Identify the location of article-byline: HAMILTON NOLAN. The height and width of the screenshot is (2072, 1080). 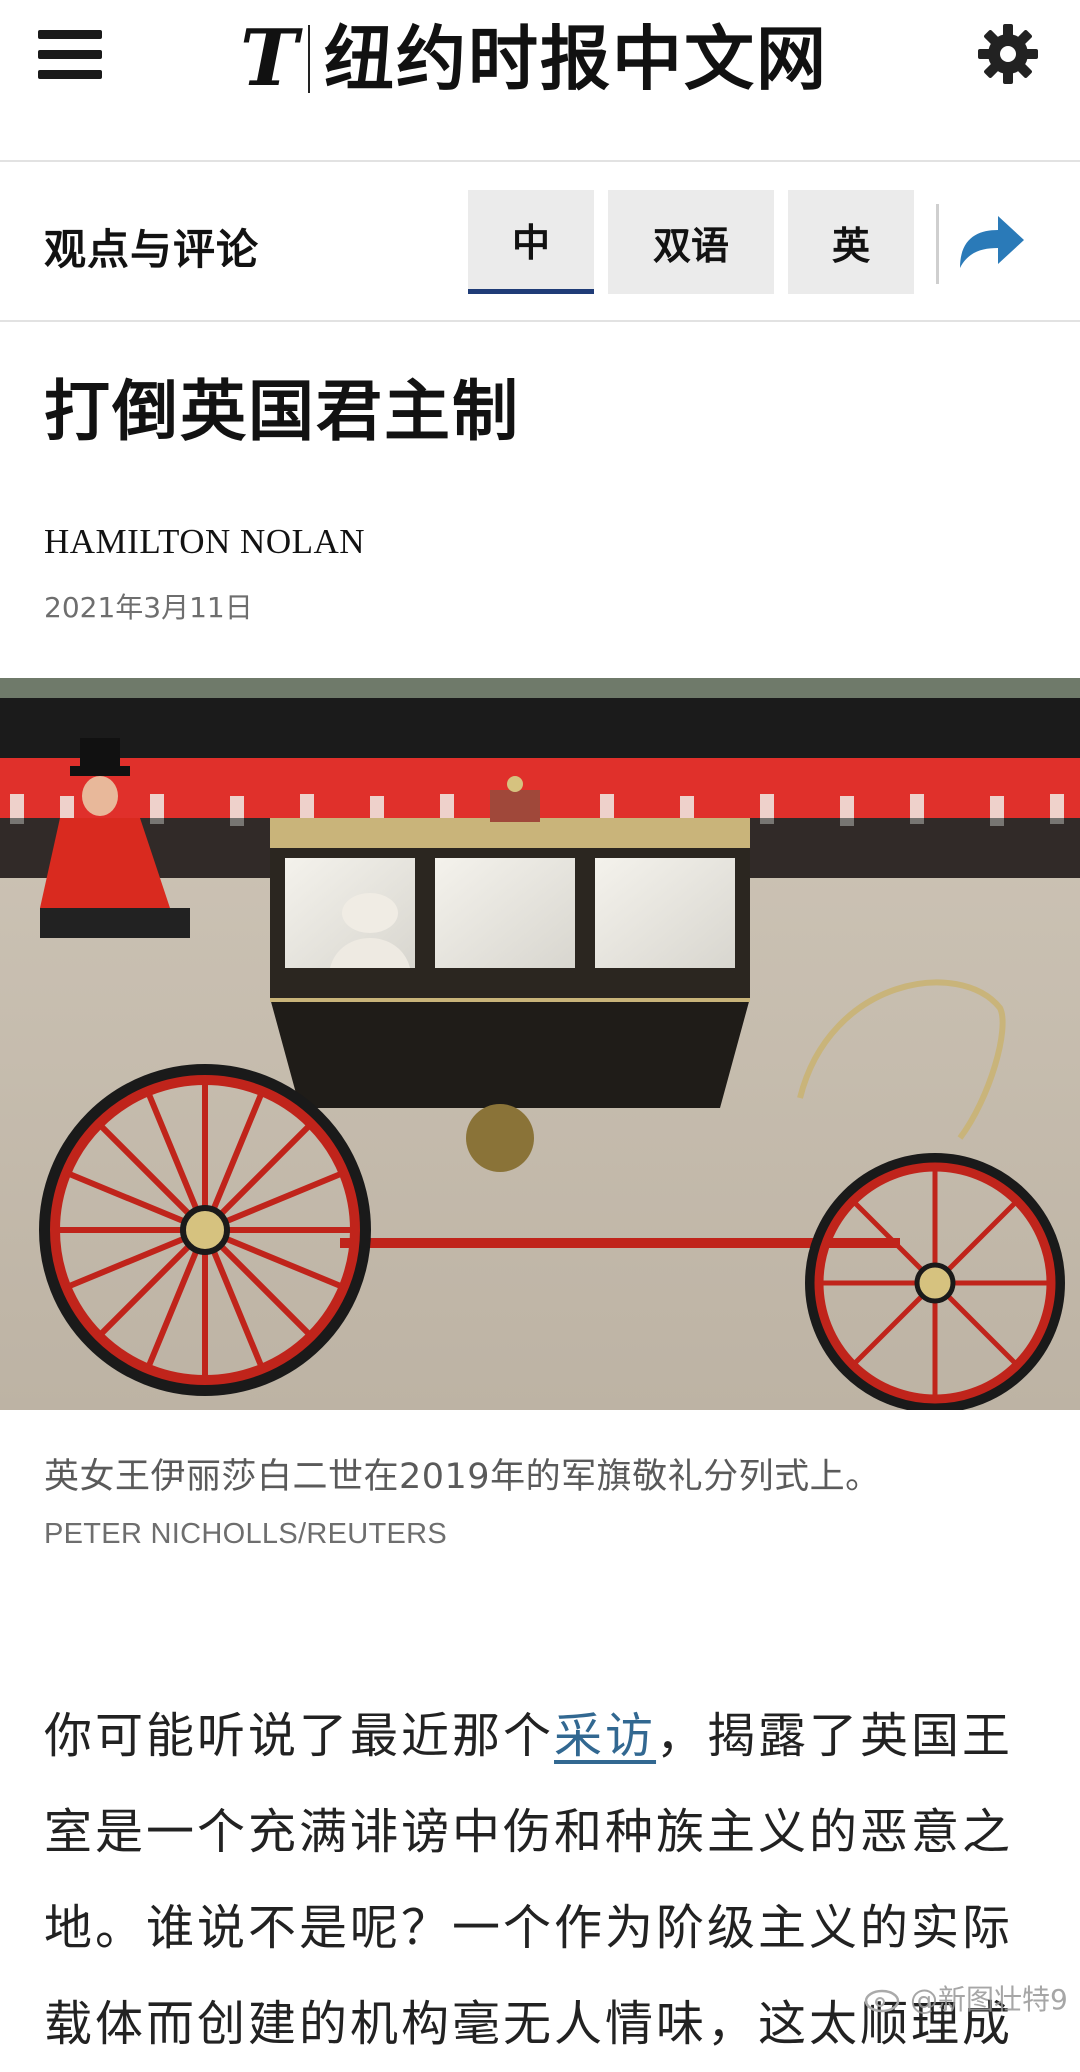
(204, 542).